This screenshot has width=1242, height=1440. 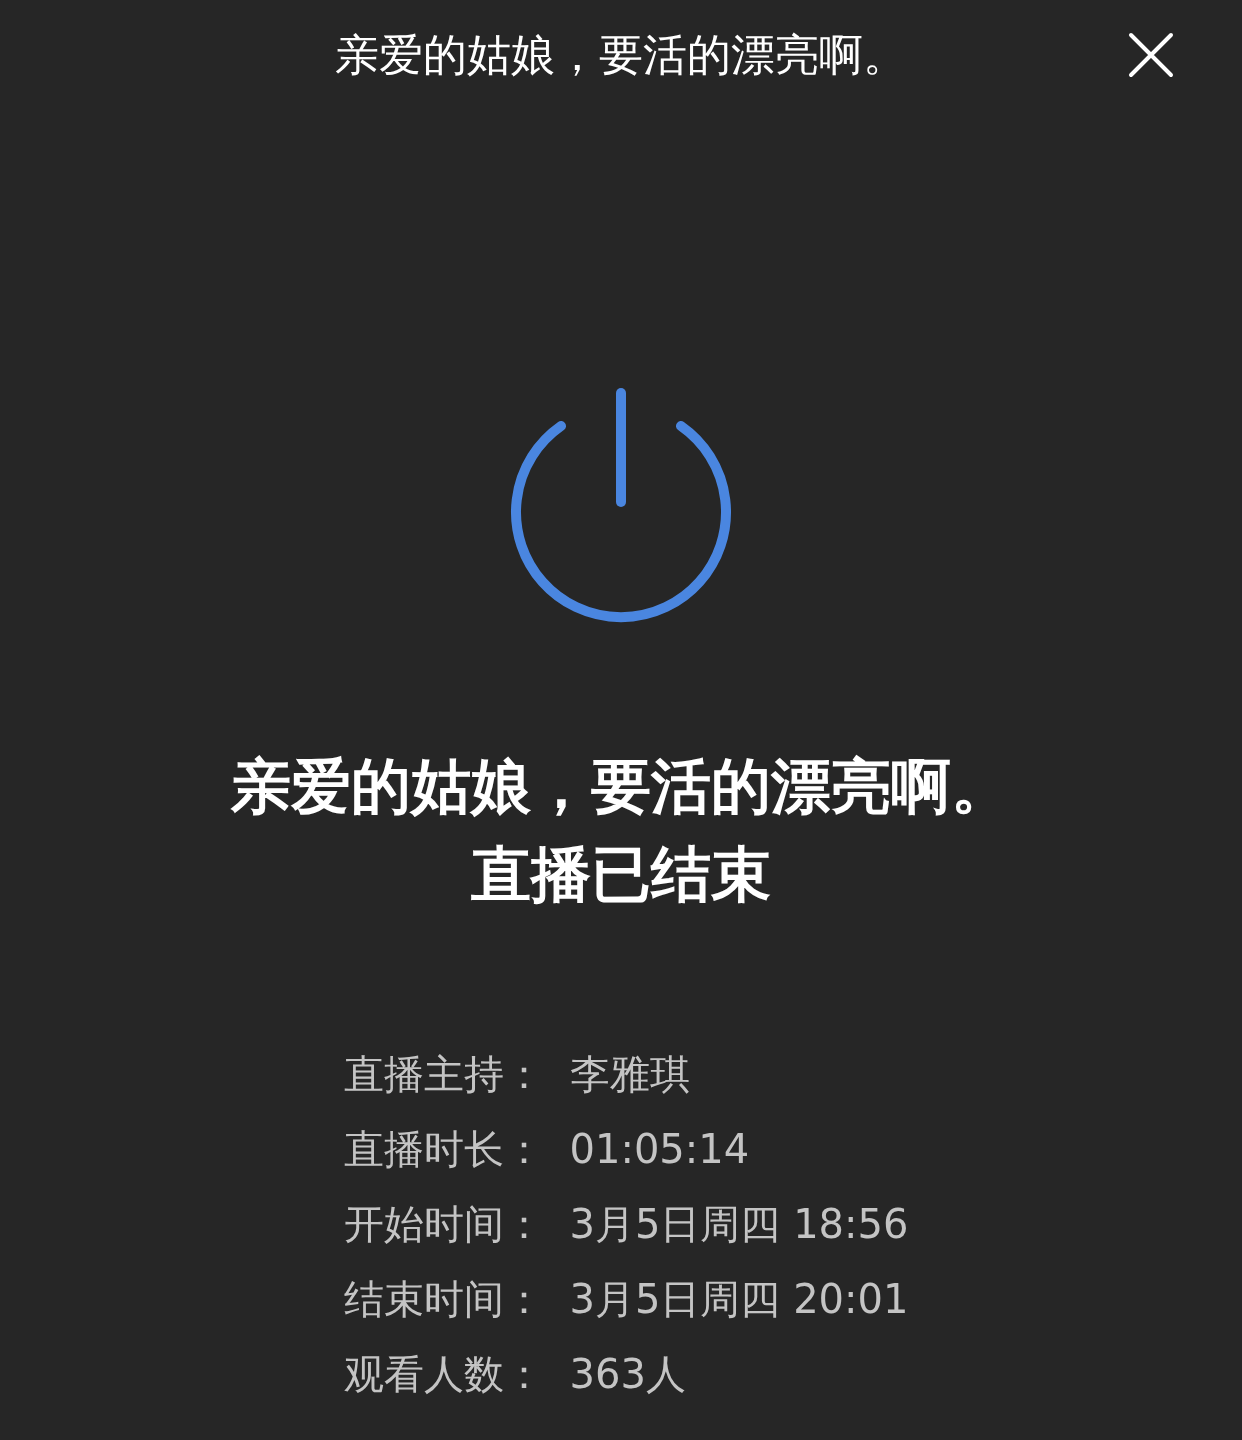 What do you see at coordinates (739, 1224) in the screenshot?
I see `detail-value: 3月5日周四 18:56` at bounding box center [739, 1224].